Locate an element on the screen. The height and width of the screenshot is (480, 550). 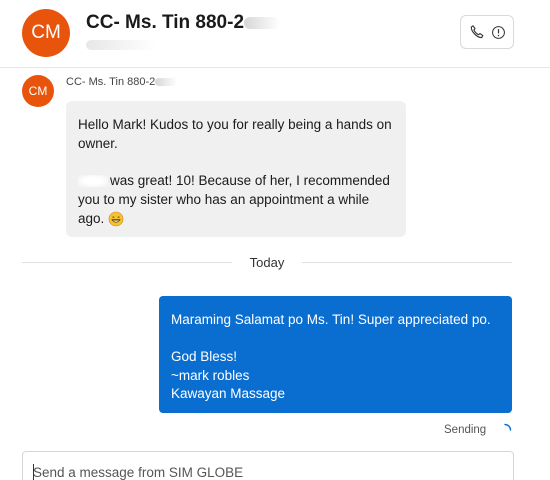
redacted-subtitle is located at coordinates (121, 45).